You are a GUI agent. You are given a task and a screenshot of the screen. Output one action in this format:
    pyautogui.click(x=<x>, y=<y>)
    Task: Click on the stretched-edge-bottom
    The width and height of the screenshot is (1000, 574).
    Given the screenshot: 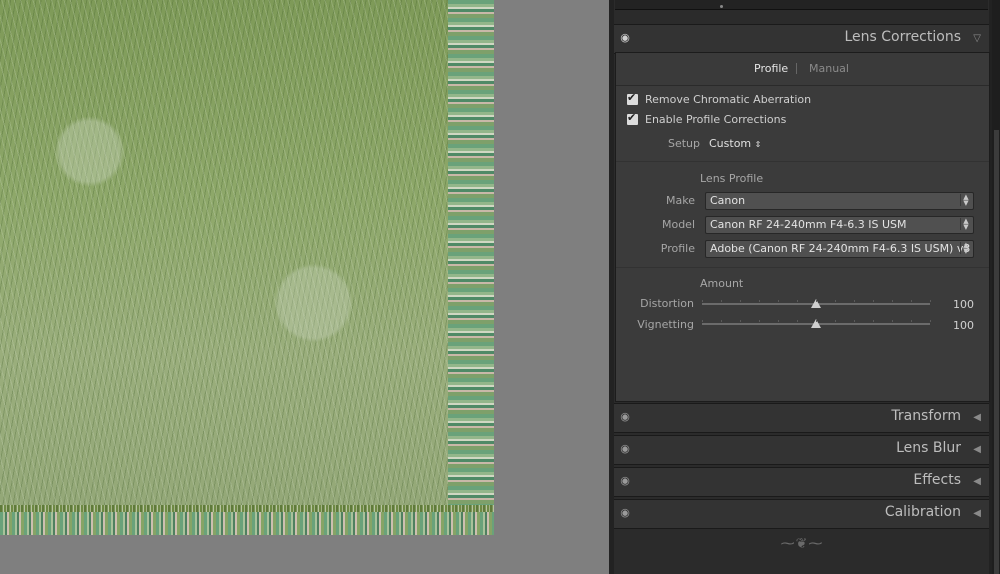 What is the action you would take?
    pyautogui.click(x=247, y=523)
    